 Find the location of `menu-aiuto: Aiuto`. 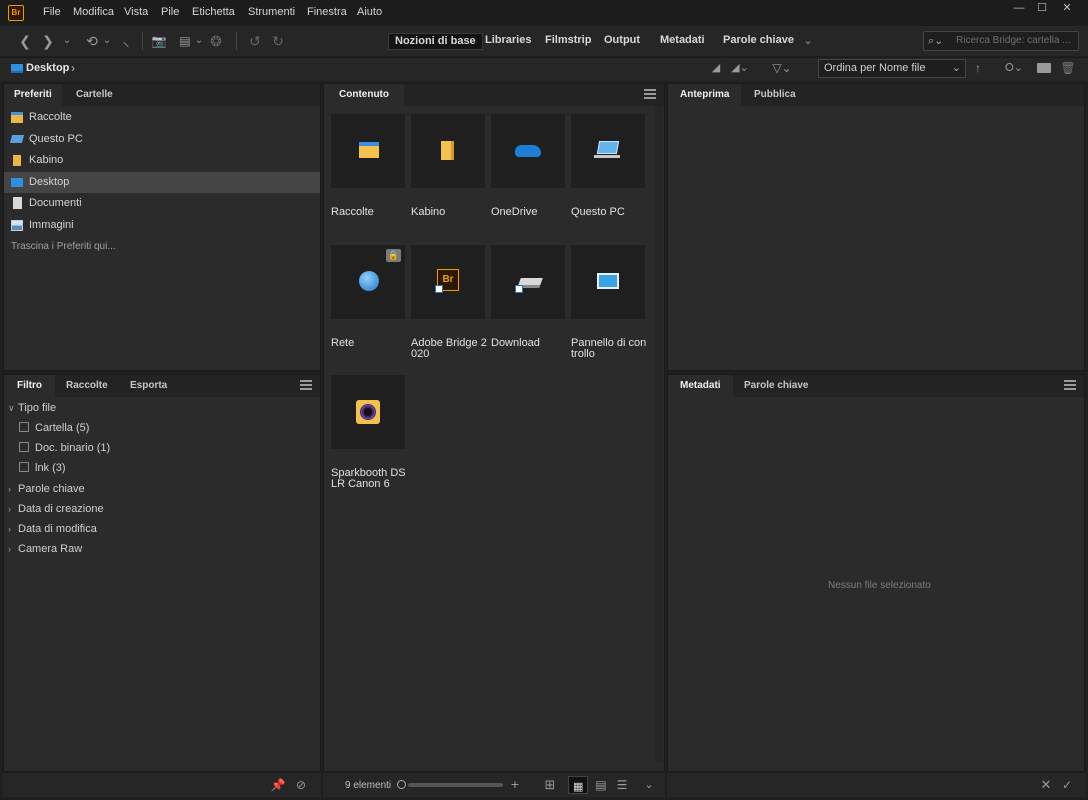

menu-aiuto: Aiuto is located at coordinates (369, 12).